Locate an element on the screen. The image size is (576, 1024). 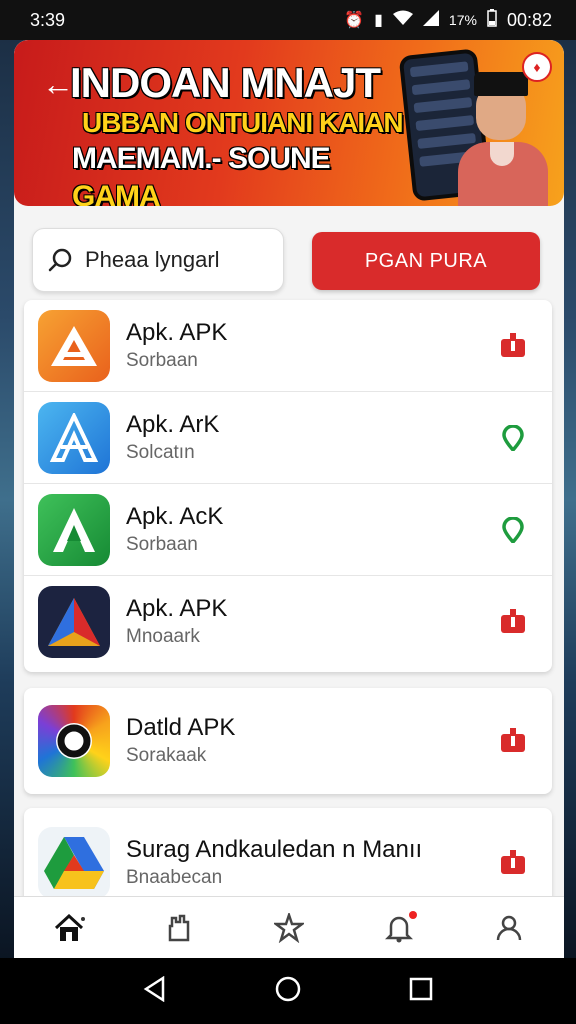
profile-icon is located at coordinates (509, 928).